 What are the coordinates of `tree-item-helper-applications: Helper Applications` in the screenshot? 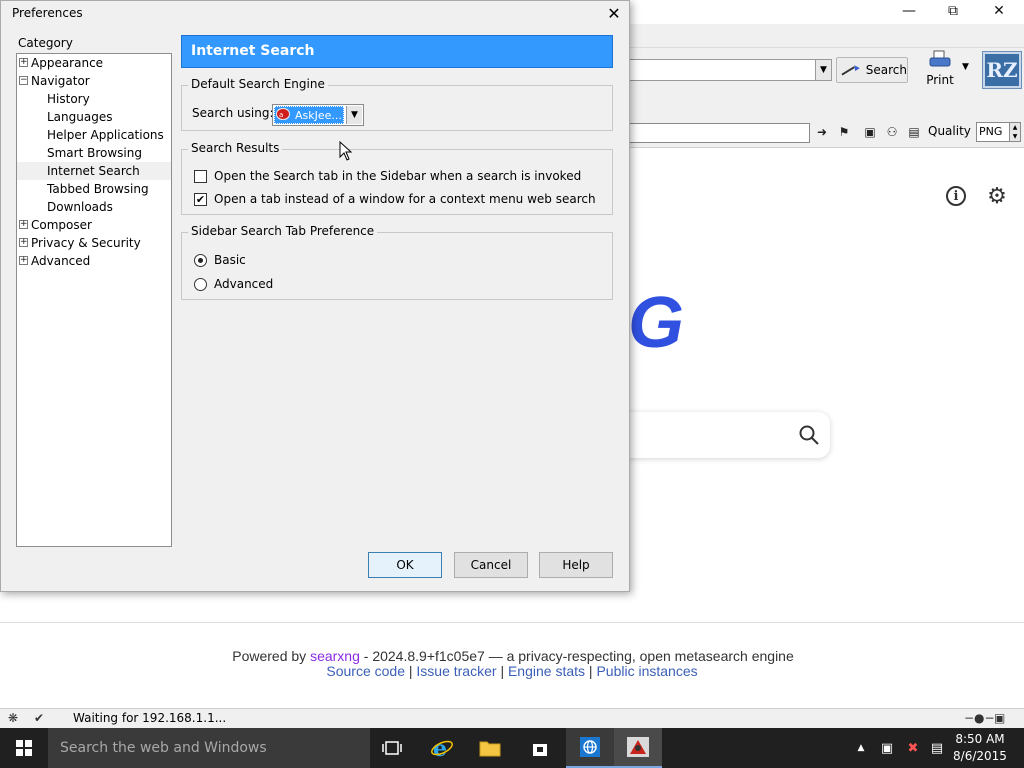 It's located at (94, 135).